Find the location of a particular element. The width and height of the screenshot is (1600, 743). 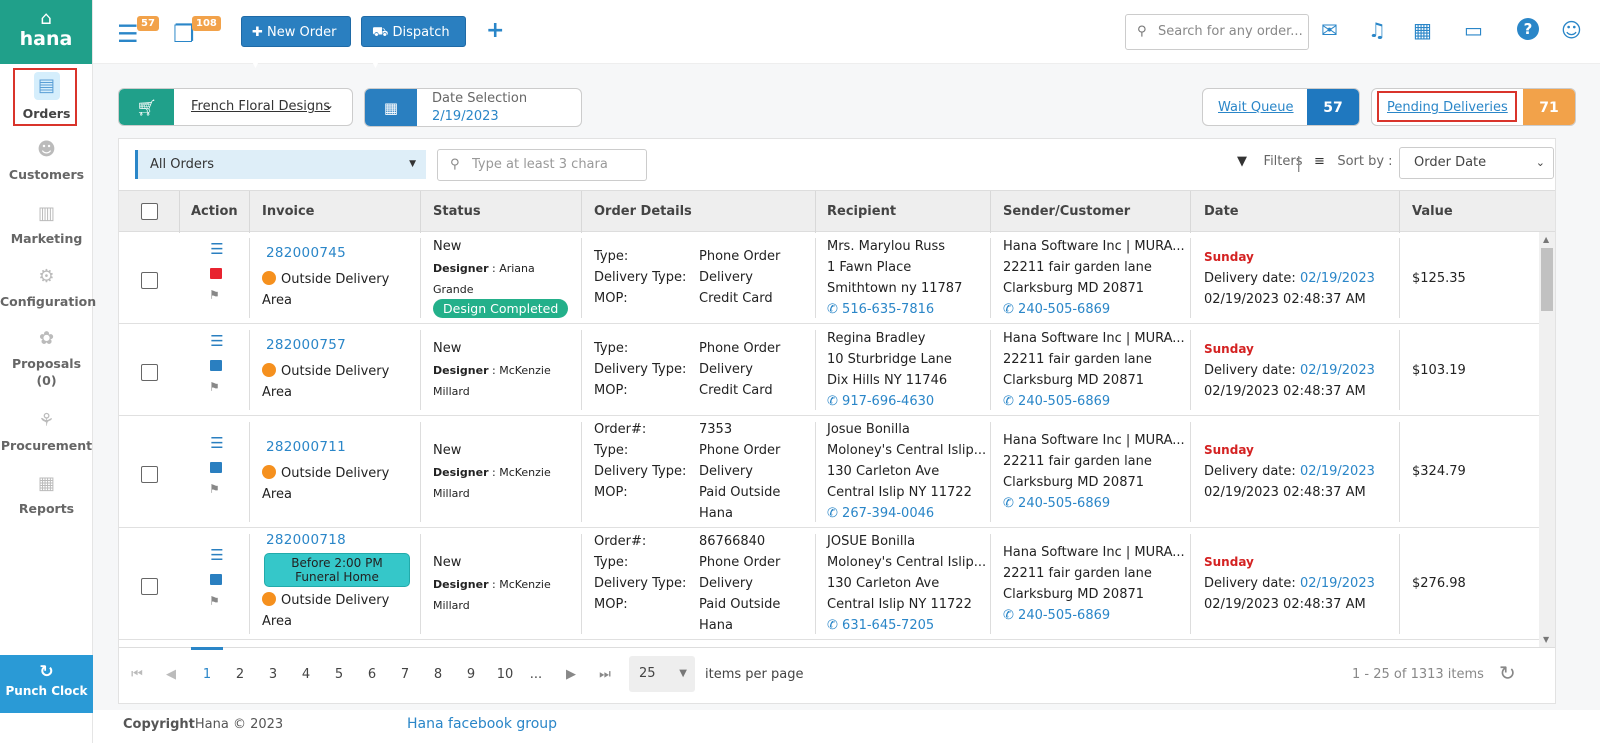

header-invoice: Invoice is located at coordinates (288, 211).